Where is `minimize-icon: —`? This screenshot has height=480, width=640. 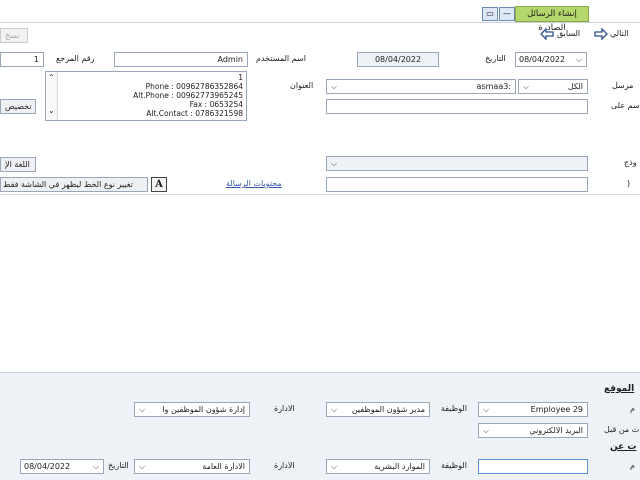
minimize-icon: — is located at coordinates (507, 13).